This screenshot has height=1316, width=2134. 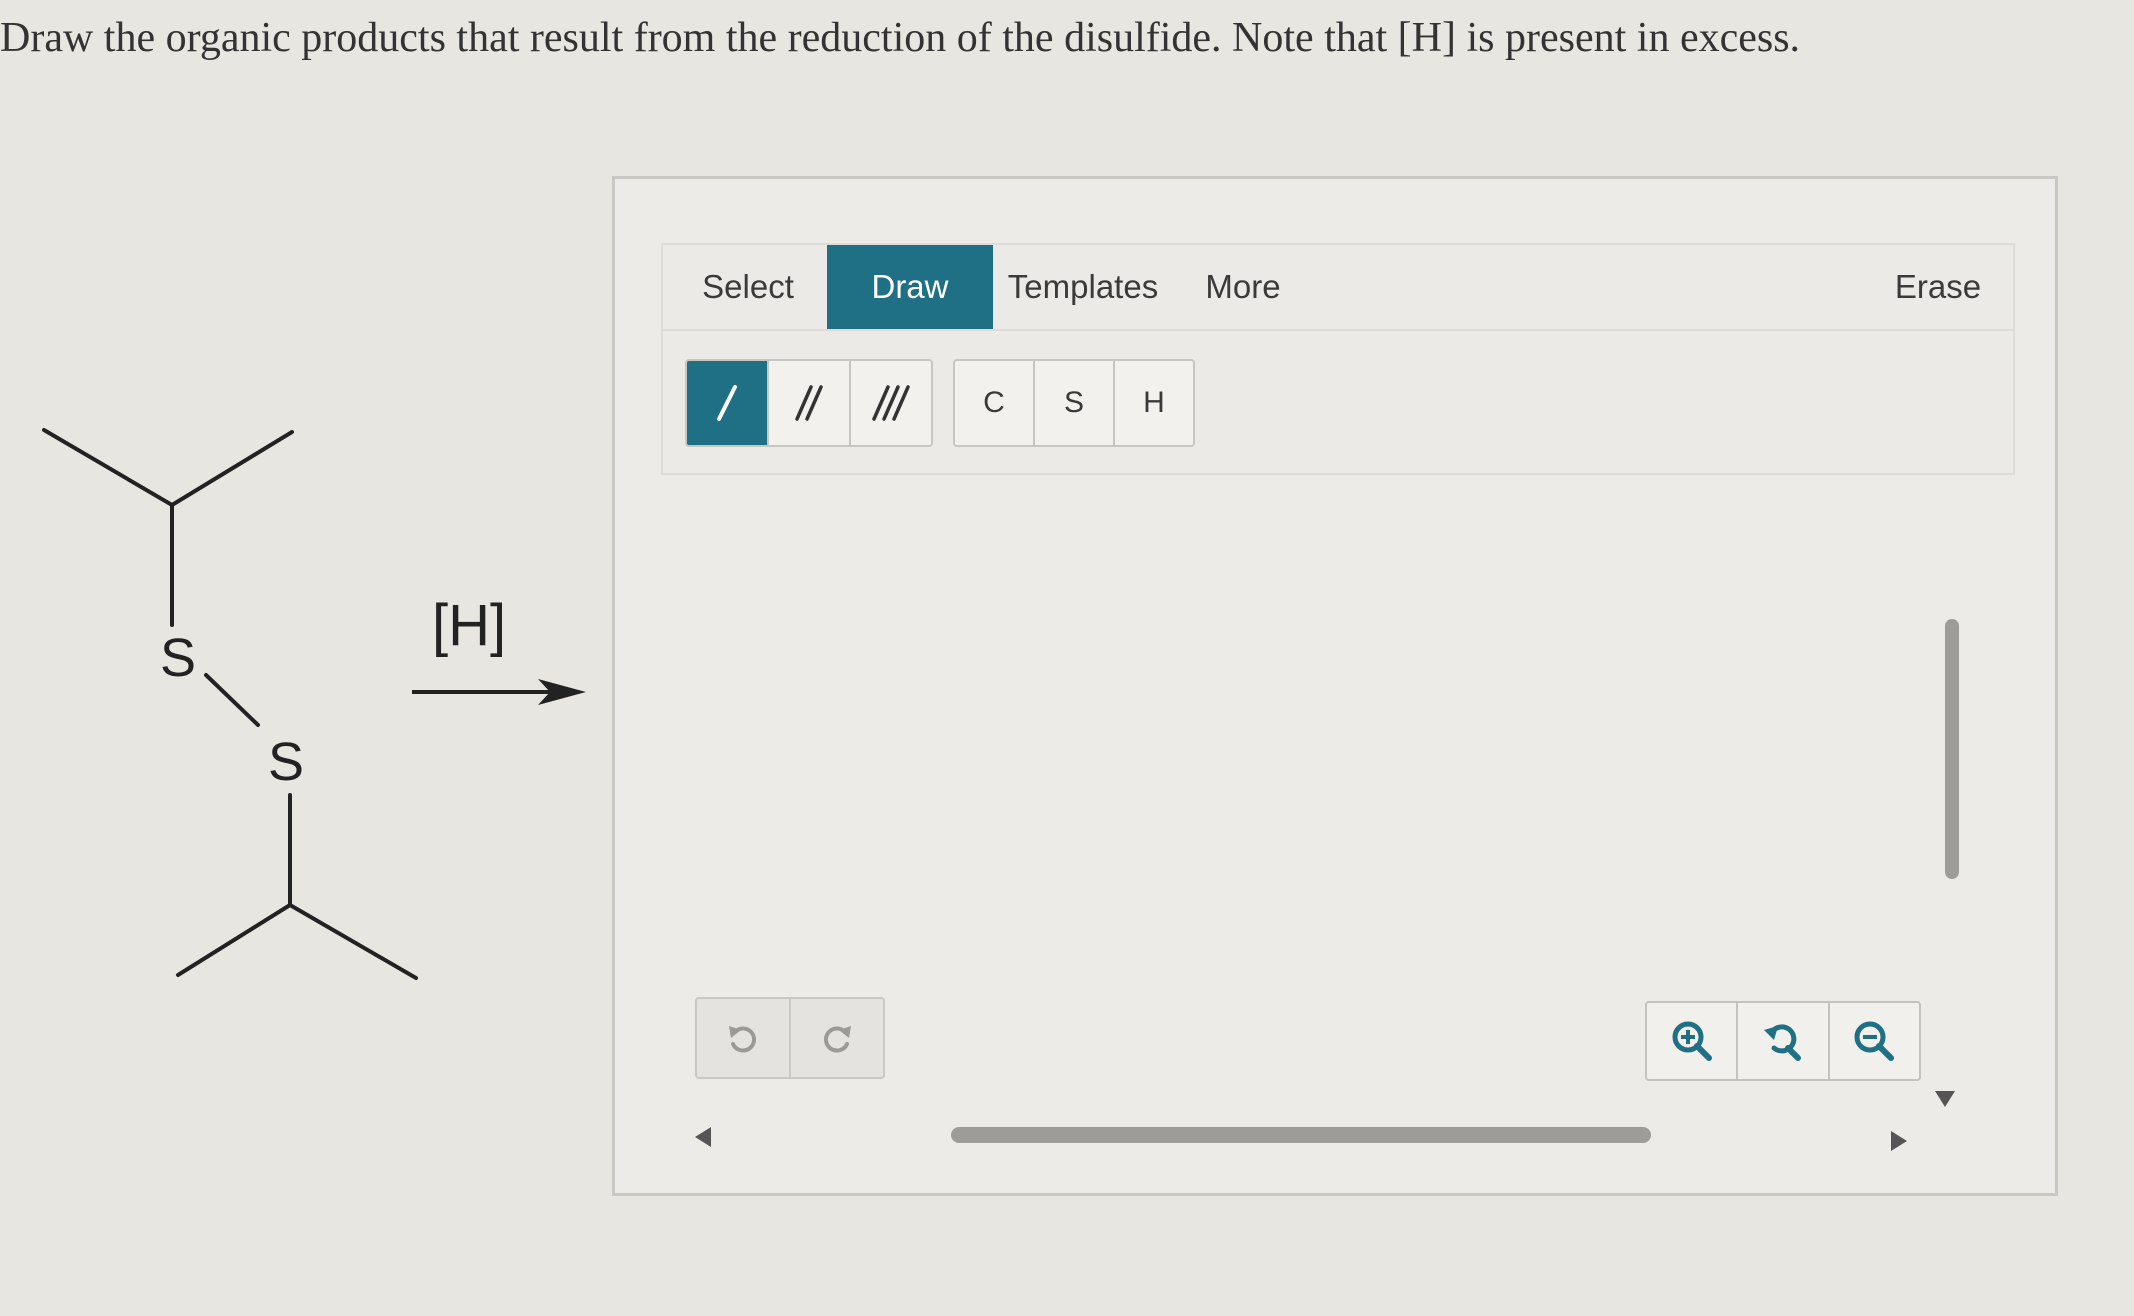 I want to click on scroll-right-icon, so click(x=1899, y=1141).